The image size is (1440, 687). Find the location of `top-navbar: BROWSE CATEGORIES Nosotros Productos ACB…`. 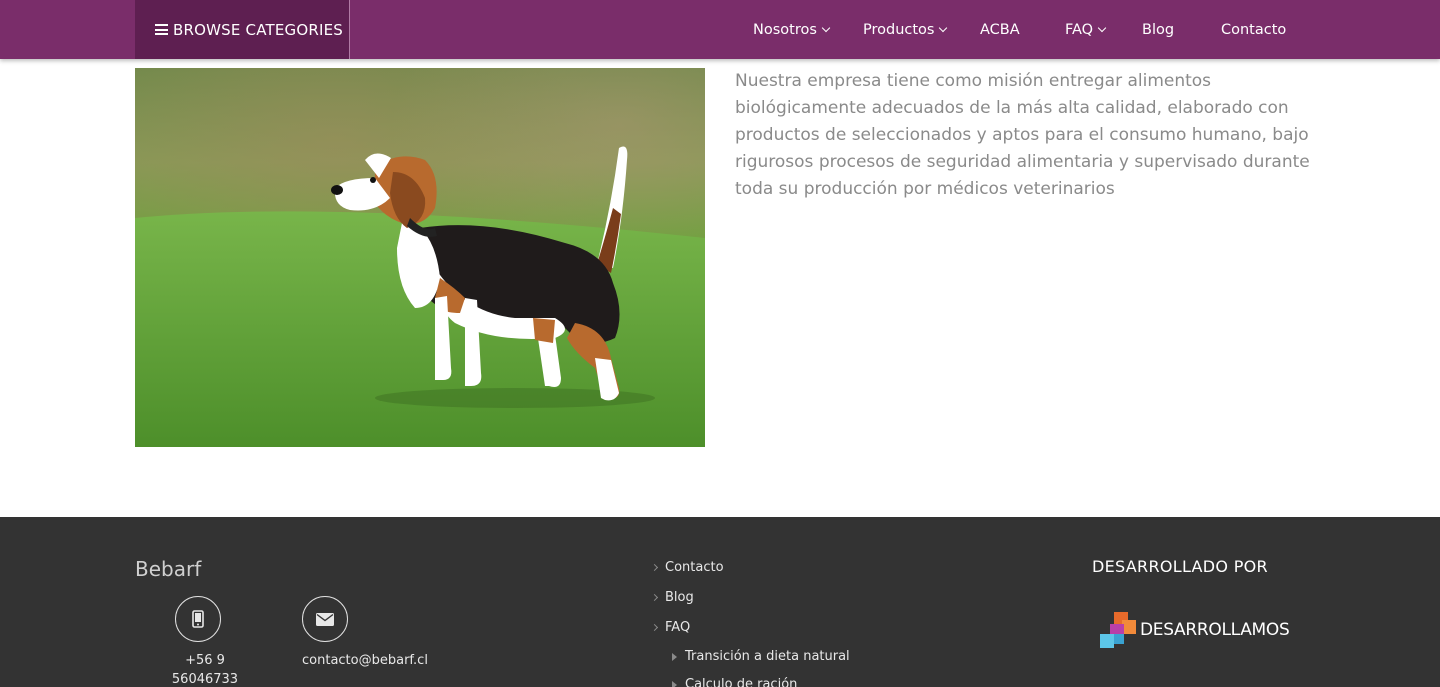

top-navbar: BROWSE CATEGORIES Nosotros Productos ACB… is located at coordinates (720, 29).